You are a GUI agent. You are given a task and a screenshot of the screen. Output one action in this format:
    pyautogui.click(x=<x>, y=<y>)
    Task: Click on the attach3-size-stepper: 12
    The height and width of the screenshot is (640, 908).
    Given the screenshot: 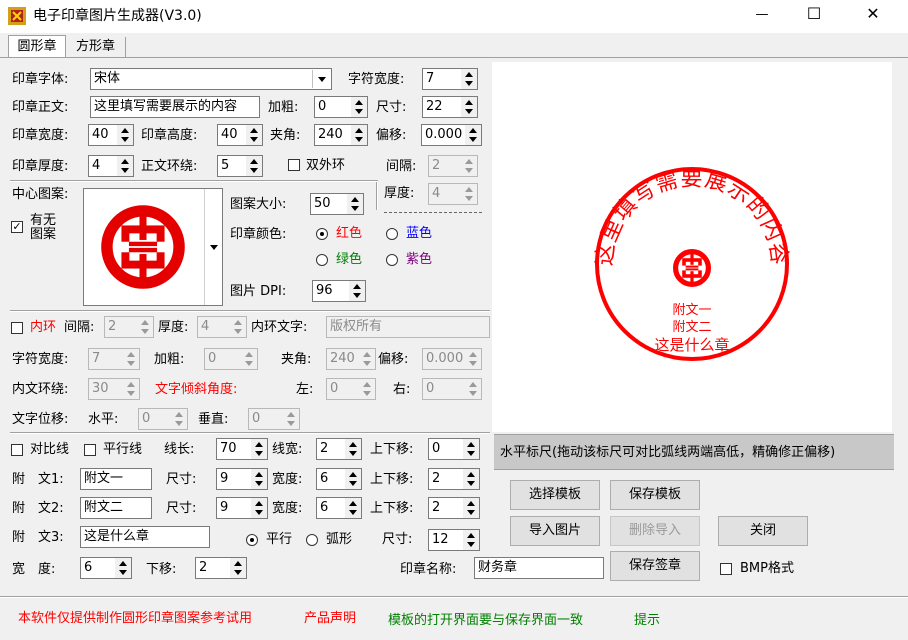 What is the action you would take?
    pyautogui.click(x=454, y=540)
    